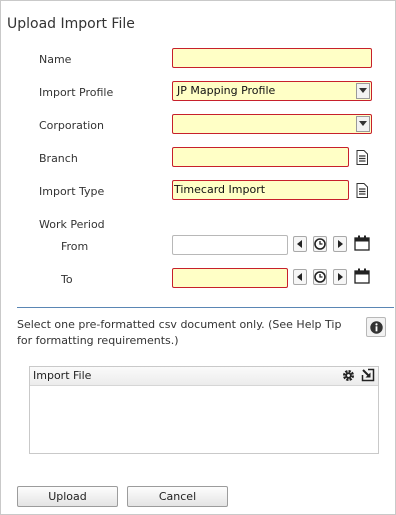 This screenshot has height=515, width=396. Describe the element at coordinates (204, 376) in the screenshot. I see `import-file-panel-header: Import File` at that location.